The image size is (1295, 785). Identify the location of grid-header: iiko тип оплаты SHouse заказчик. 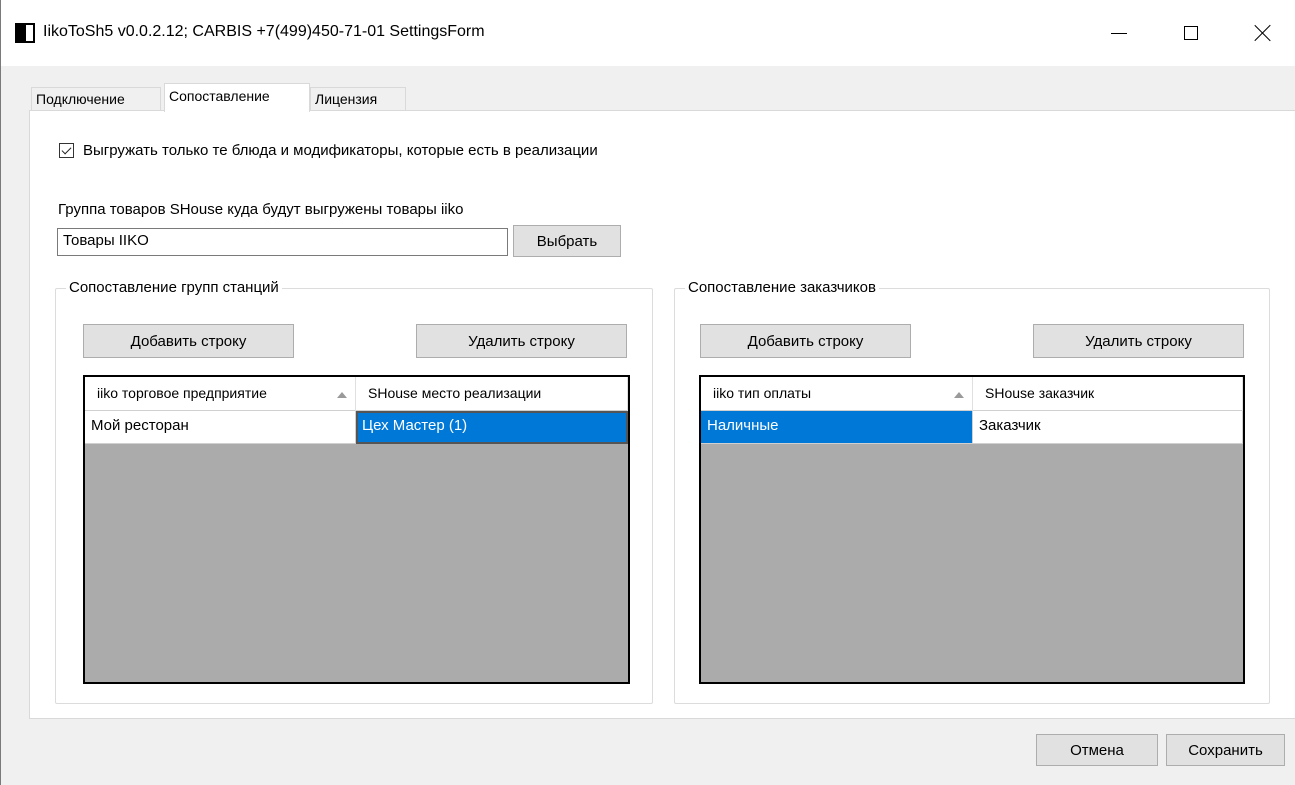
(972, 394).